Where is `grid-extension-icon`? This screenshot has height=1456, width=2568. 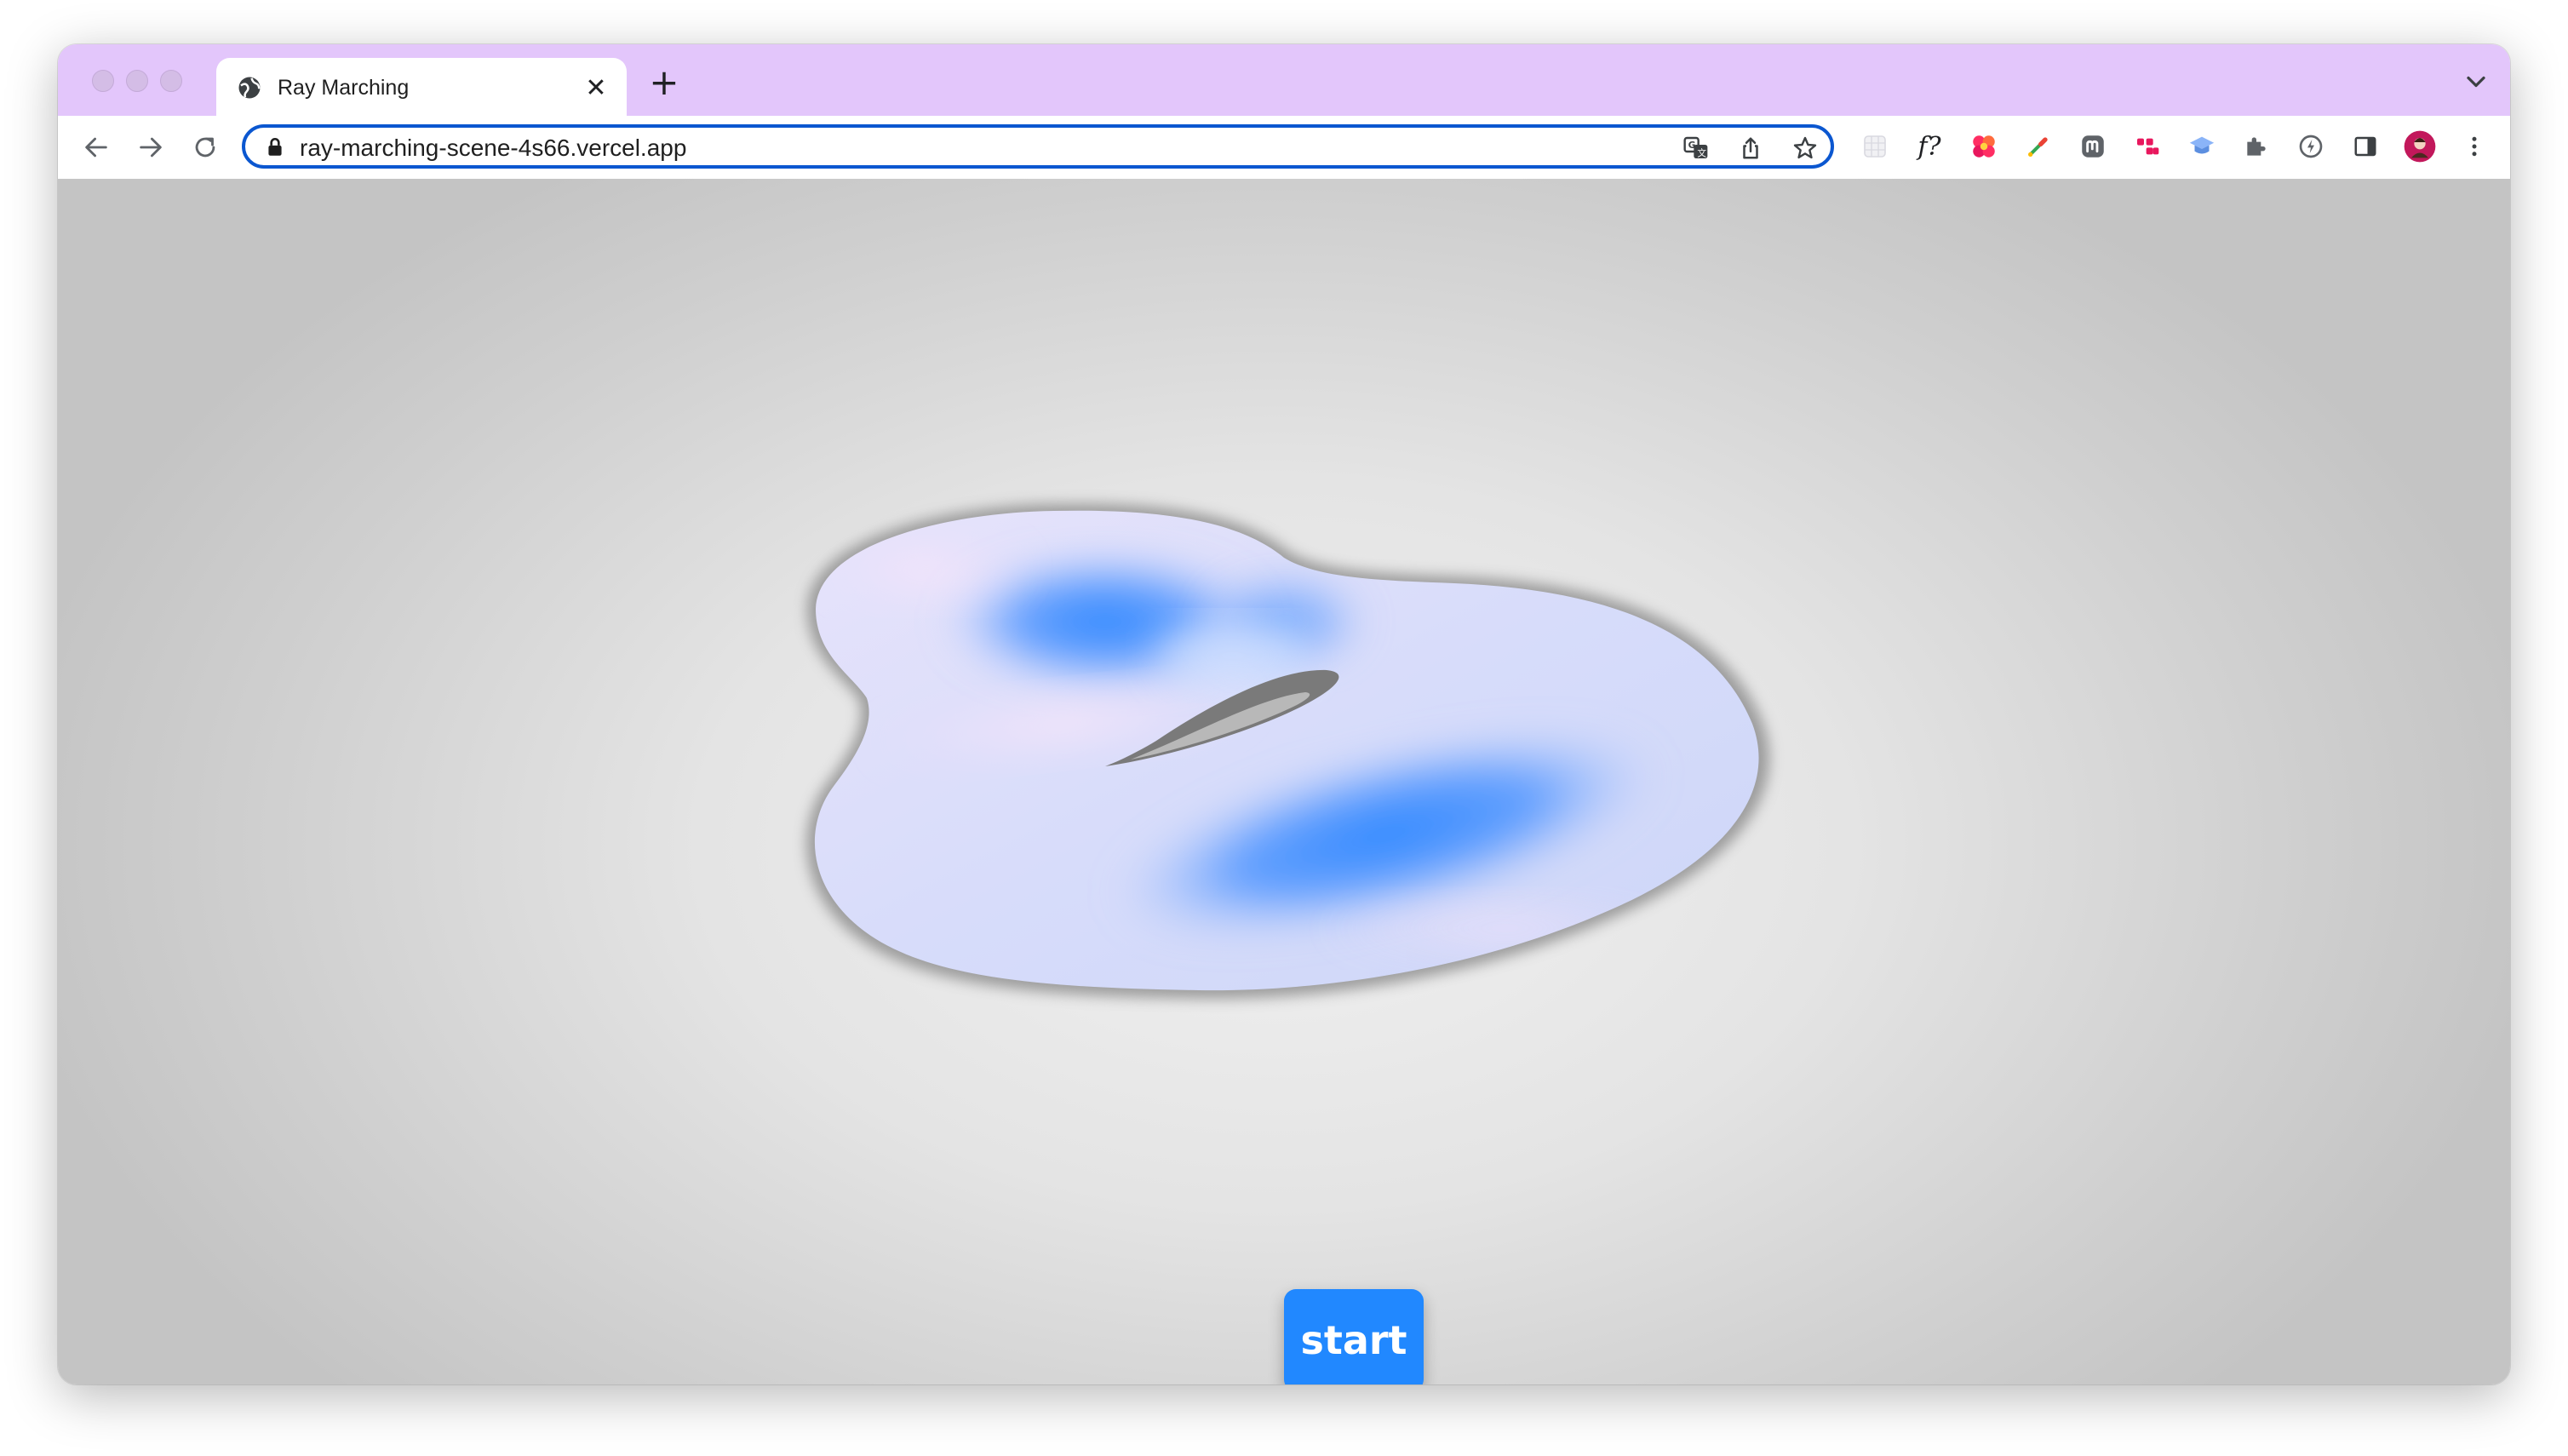
grid-extension-icon is located at coordinates (1875, 146).